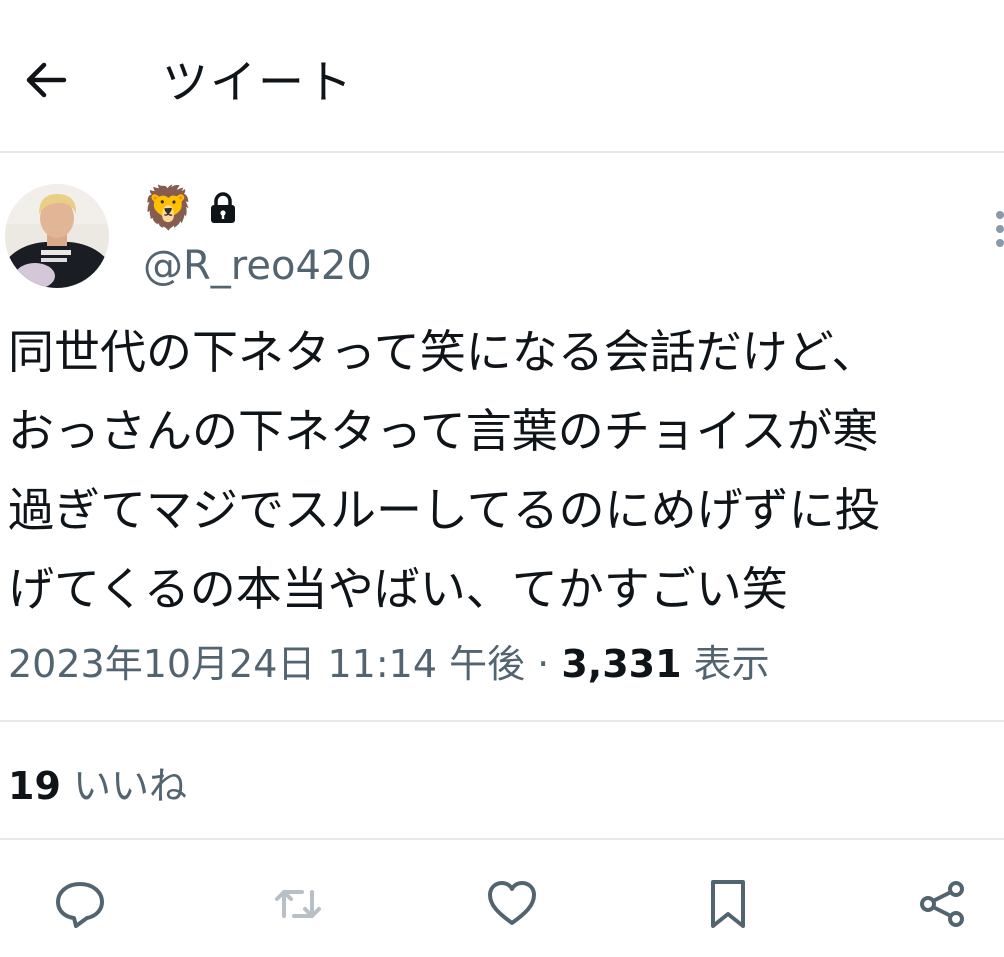 The image size is (1004, 957). I want to click on retweet-icon, so click(298, 904).